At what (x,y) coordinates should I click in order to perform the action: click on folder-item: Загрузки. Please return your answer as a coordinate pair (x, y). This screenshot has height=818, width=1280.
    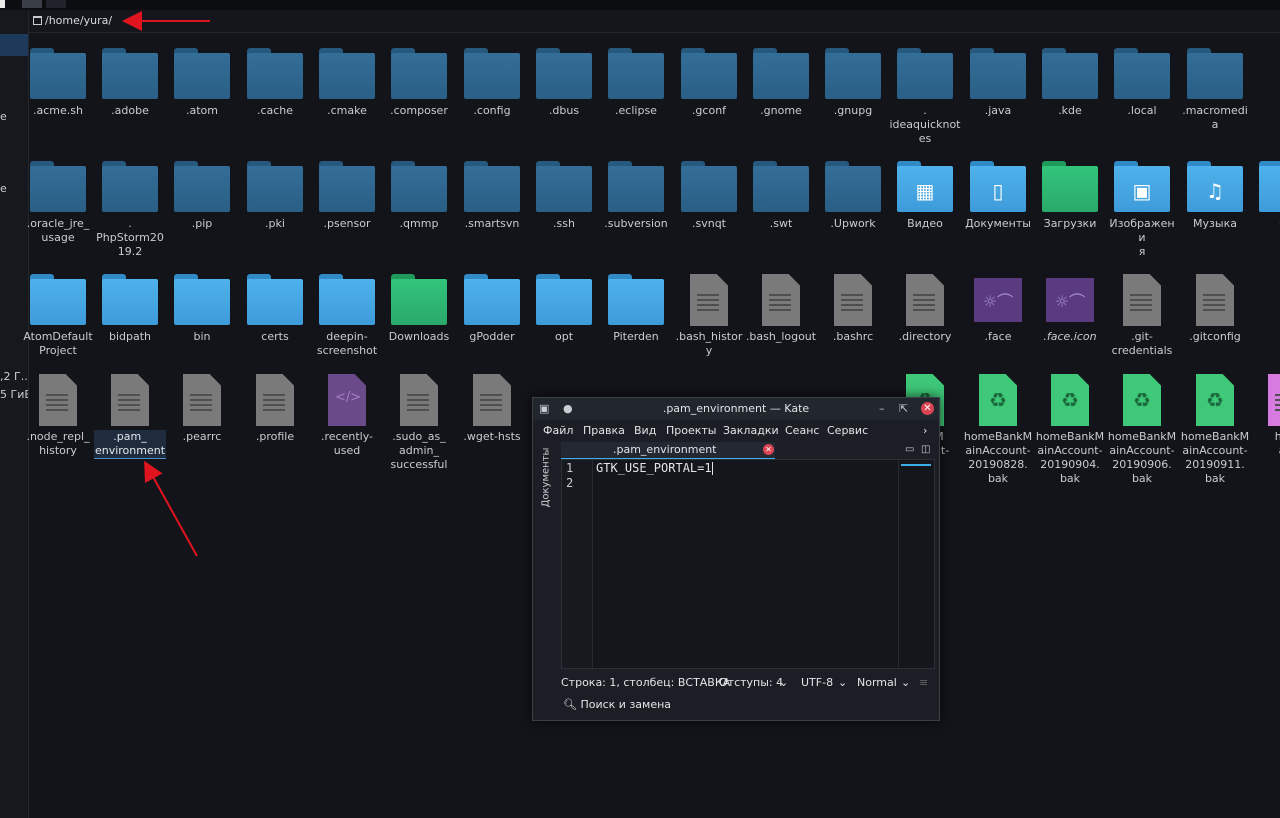
    Looking at the image, I should click on (1070, 191).